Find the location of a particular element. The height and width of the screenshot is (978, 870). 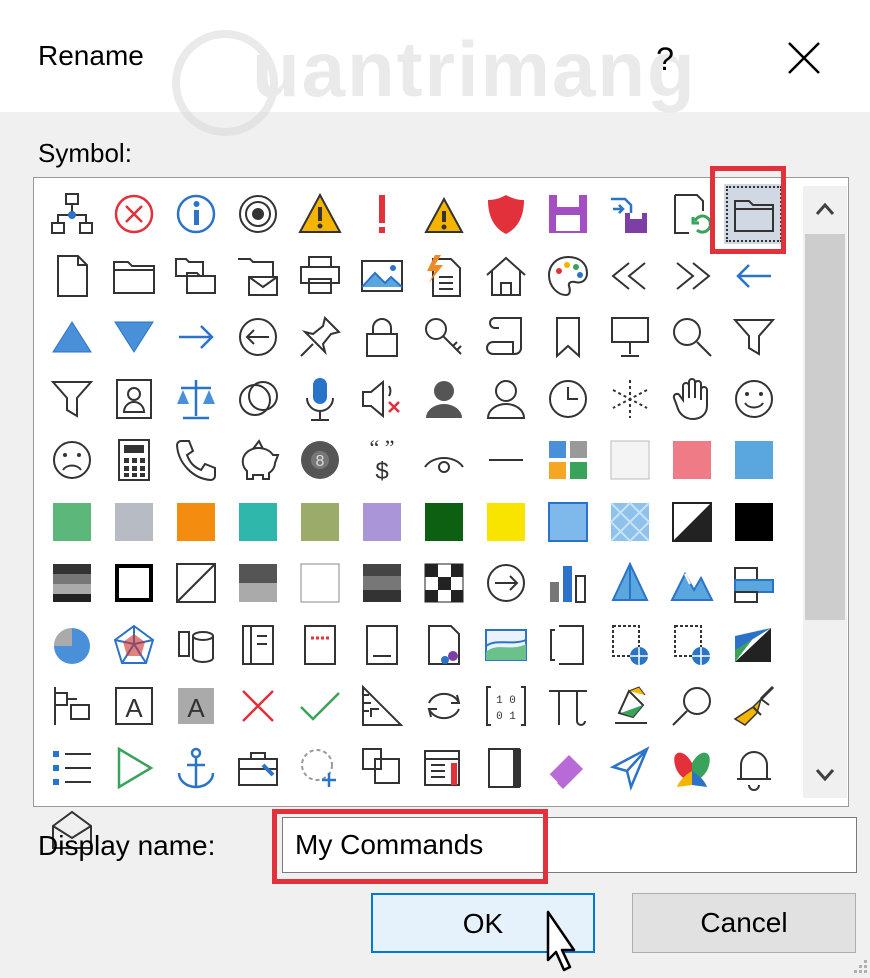

printer-icon is located at coordinates (320, 276).